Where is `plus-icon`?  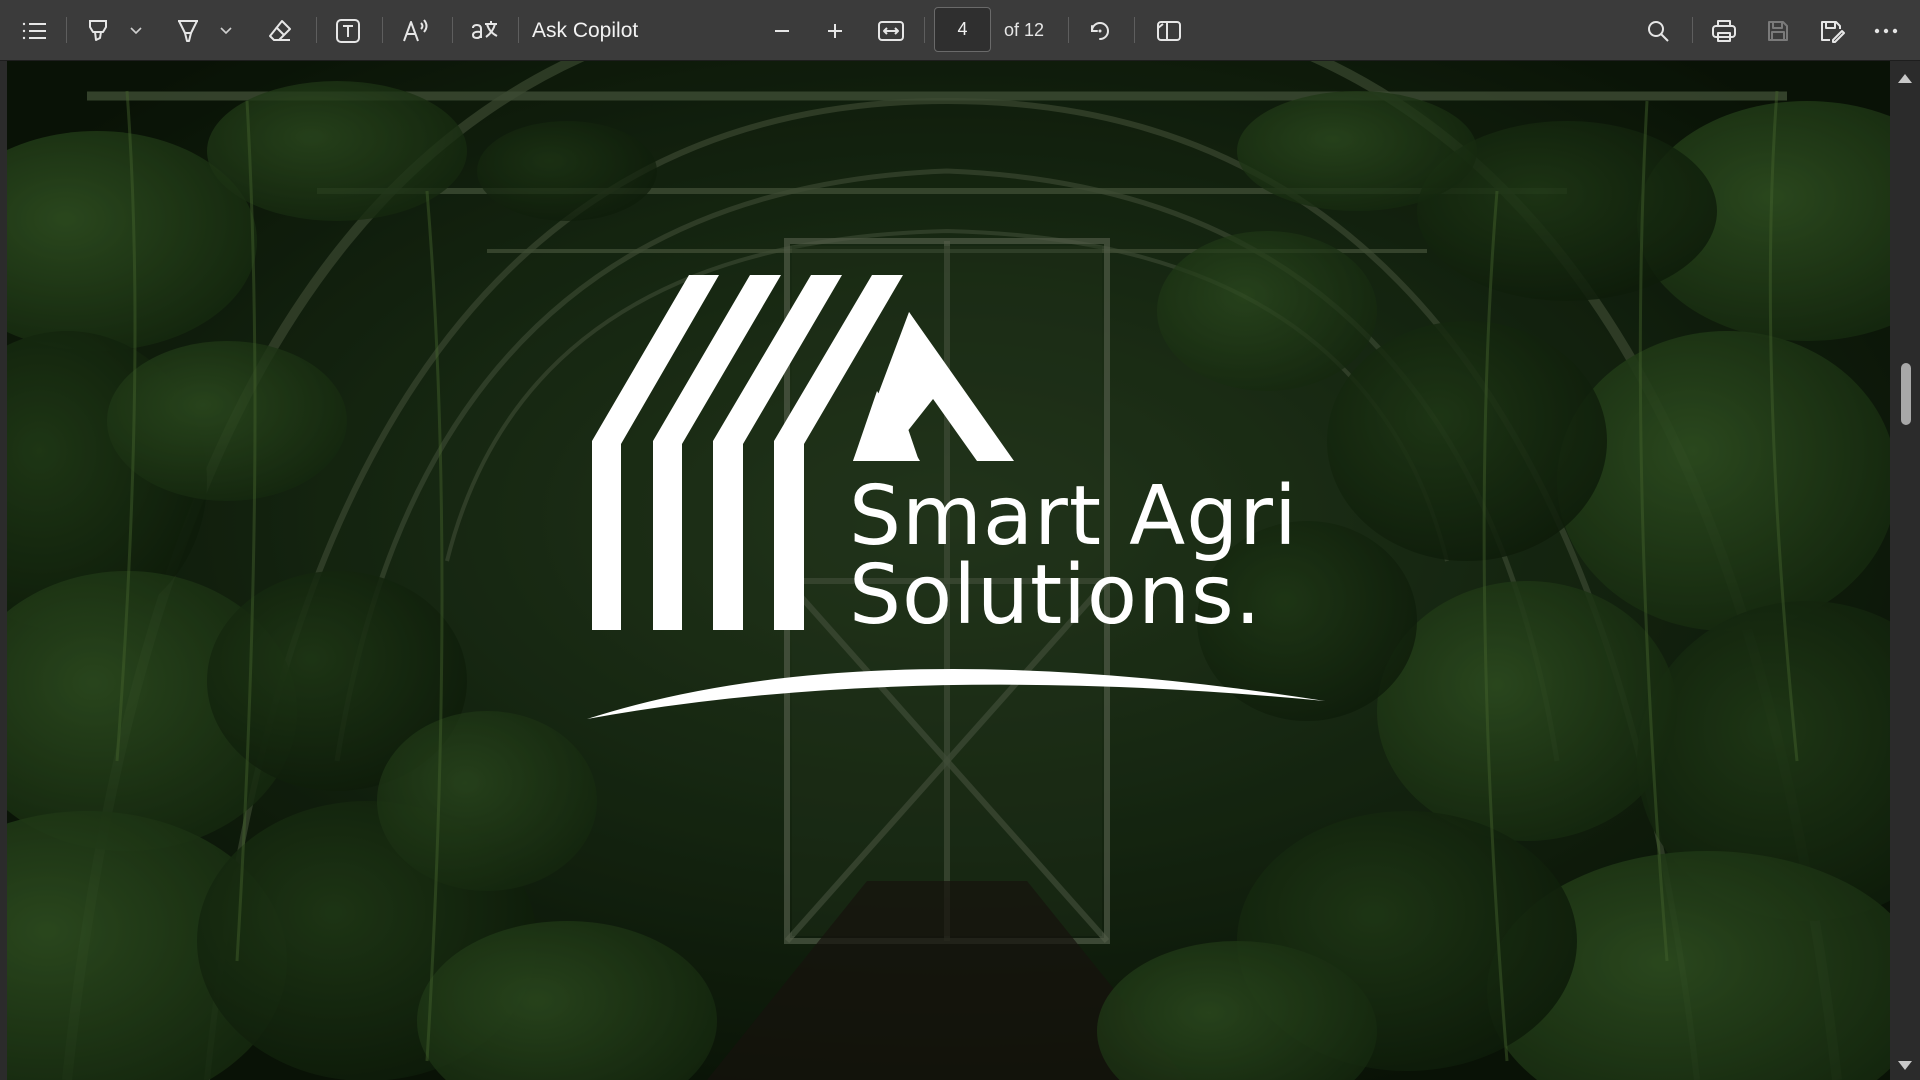
plus-icon is located at coordinates (835, 31).